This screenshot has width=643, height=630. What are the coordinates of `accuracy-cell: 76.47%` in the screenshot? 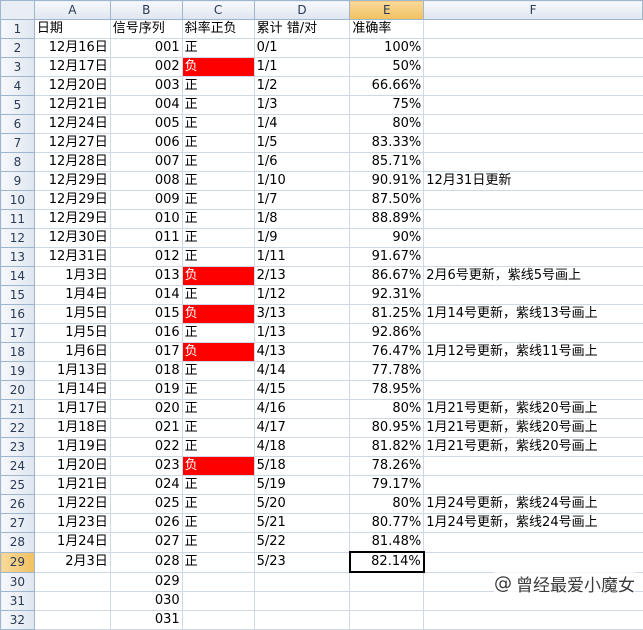 It's located at (387, 352).